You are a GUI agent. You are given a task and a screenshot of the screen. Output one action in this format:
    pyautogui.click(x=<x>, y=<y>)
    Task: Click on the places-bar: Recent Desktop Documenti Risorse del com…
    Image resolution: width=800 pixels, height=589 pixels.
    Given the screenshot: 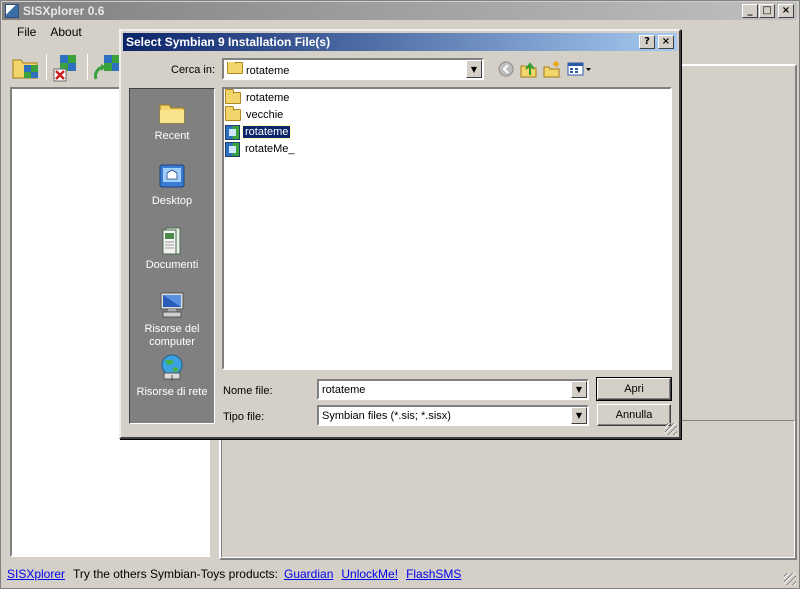 What is the action you would take?
    pyautogui.click(x=172, y=256)
    